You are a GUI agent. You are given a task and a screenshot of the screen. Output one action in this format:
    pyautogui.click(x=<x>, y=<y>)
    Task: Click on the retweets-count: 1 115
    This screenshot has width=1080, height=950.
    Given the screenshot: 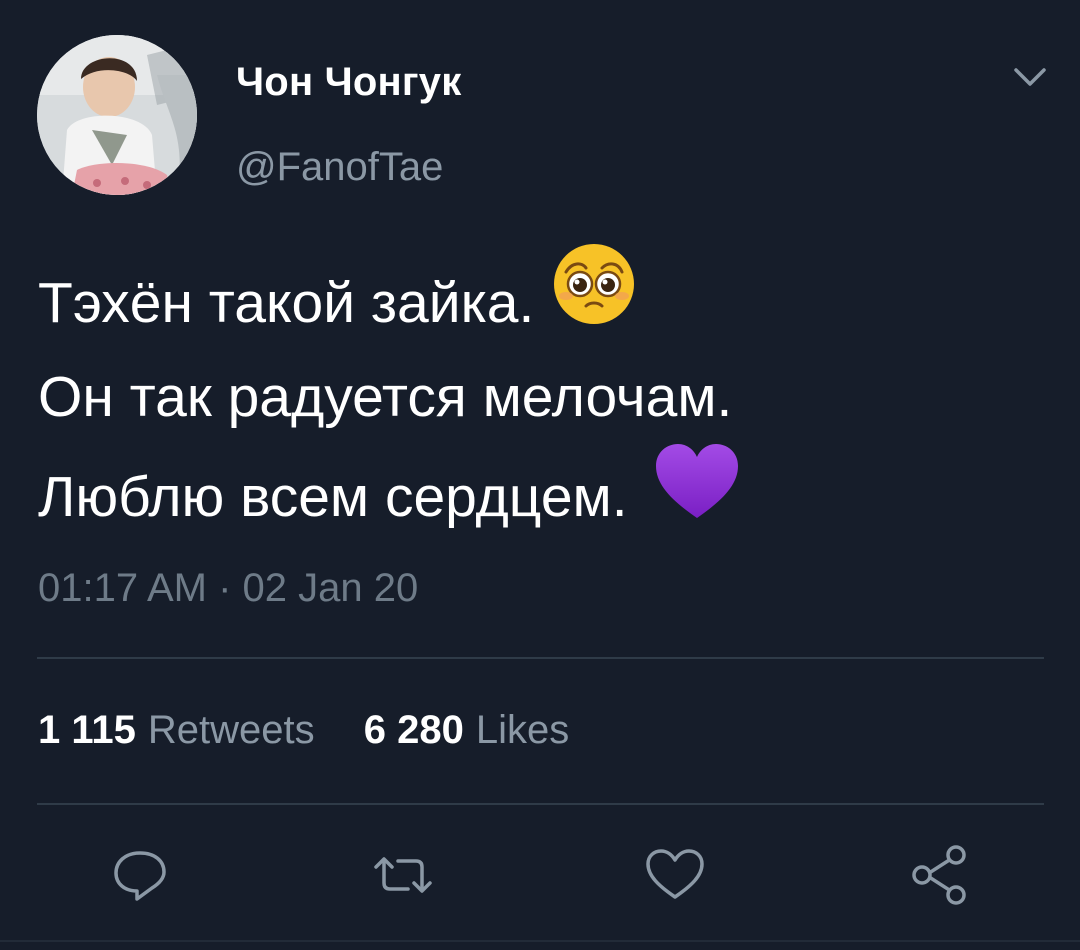 What is the action you would take?
    pyautogui.click(x=87, y=730)
    